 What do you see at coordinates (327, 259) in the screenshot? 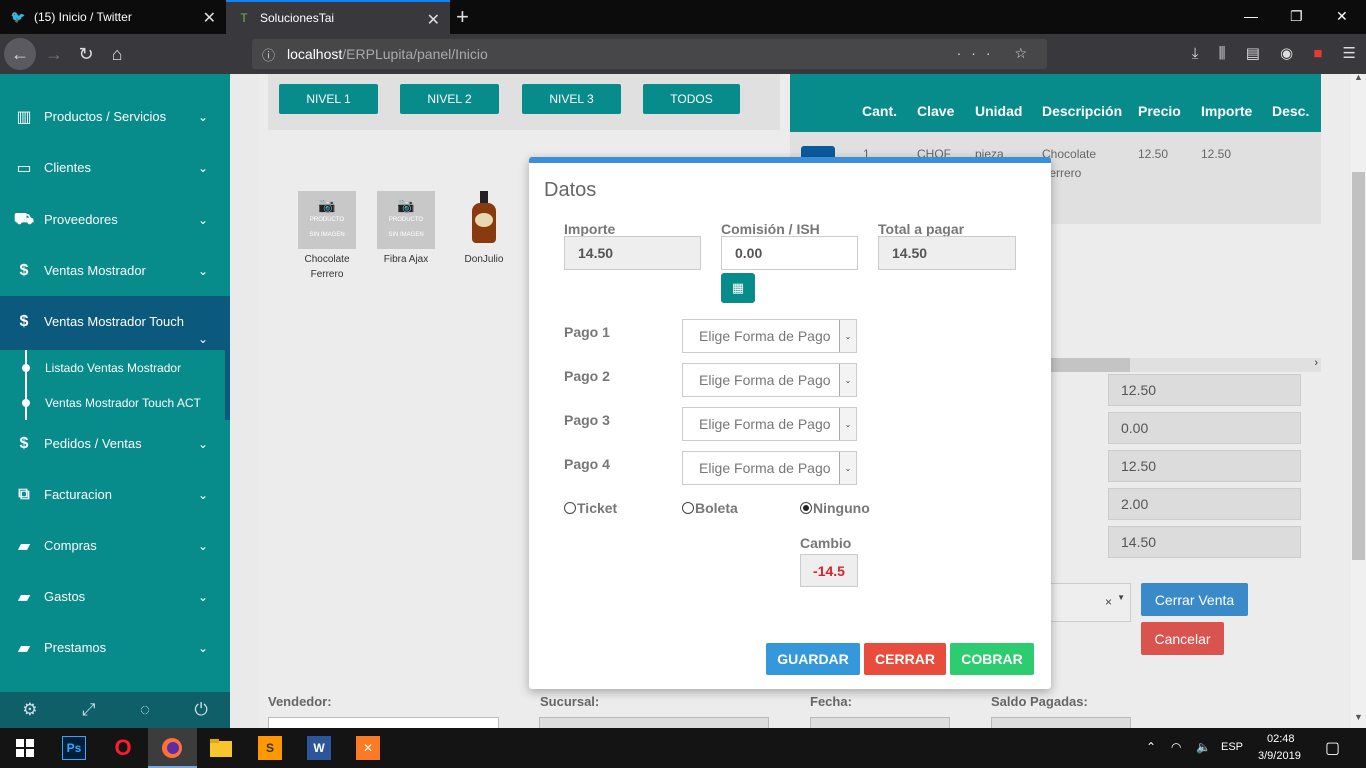
I see `product-name: Chocolate` at bounding box center [327, 259].